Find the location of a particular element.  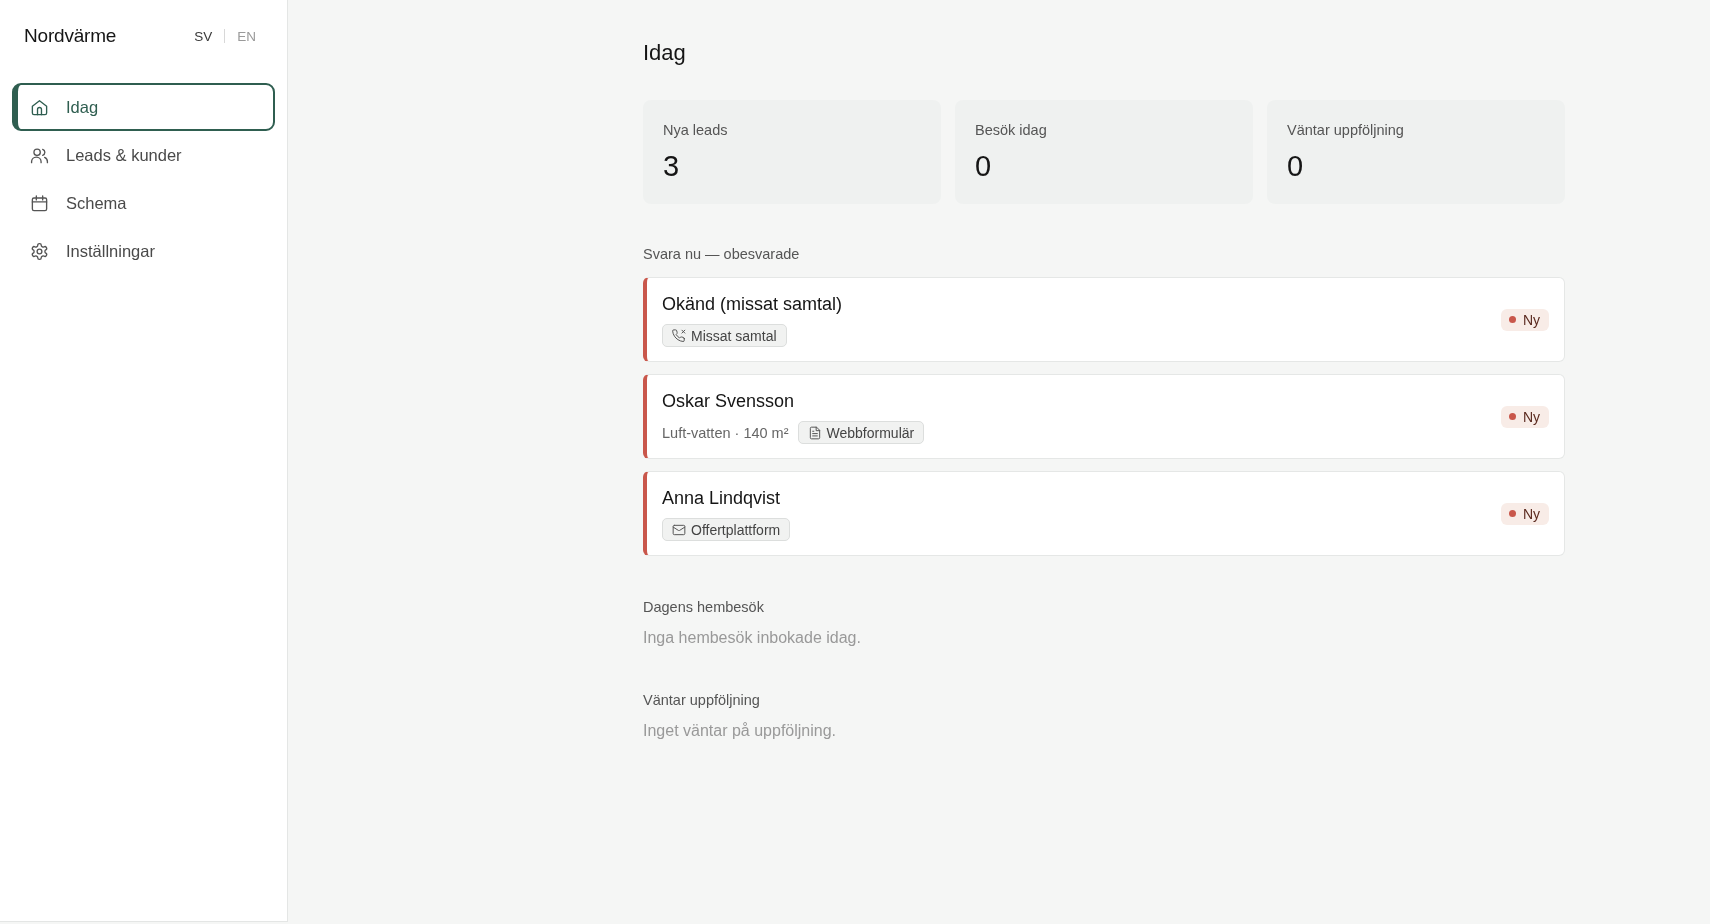

section-heading: Dagens hembesök is located at coordinates (704, 607).